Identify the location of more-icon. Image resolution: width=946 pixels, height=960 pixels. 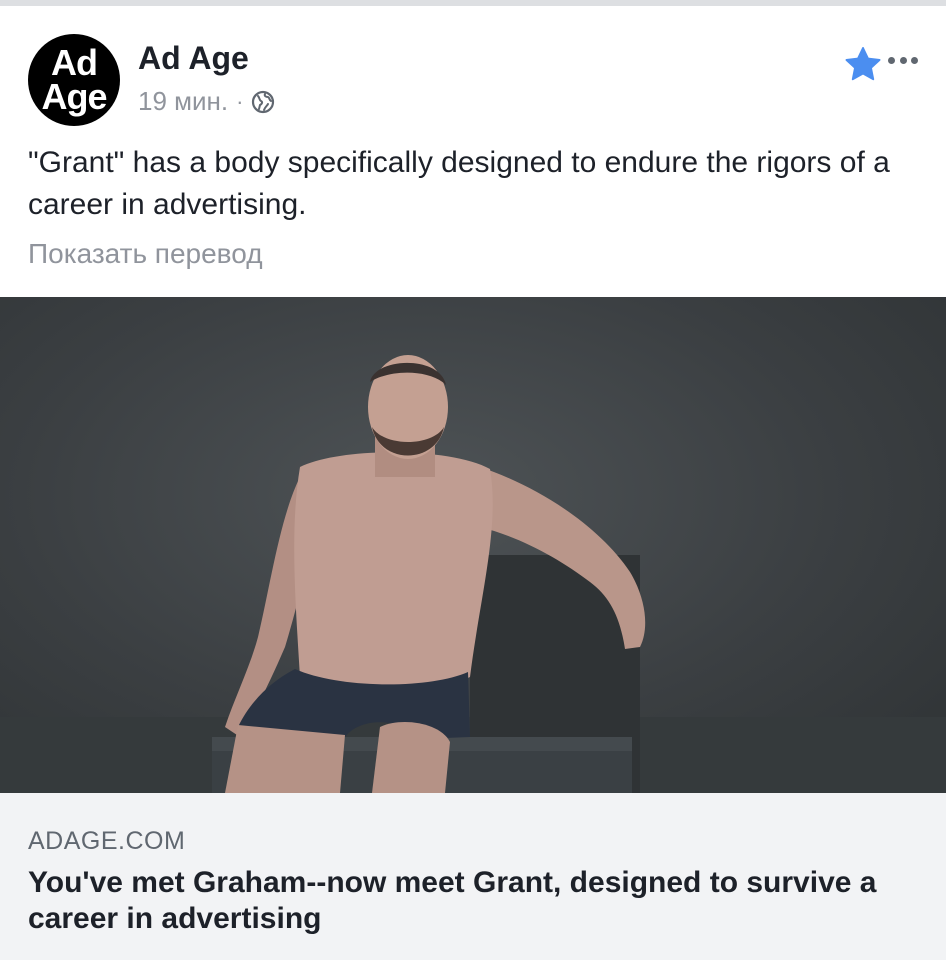
(903, 60).